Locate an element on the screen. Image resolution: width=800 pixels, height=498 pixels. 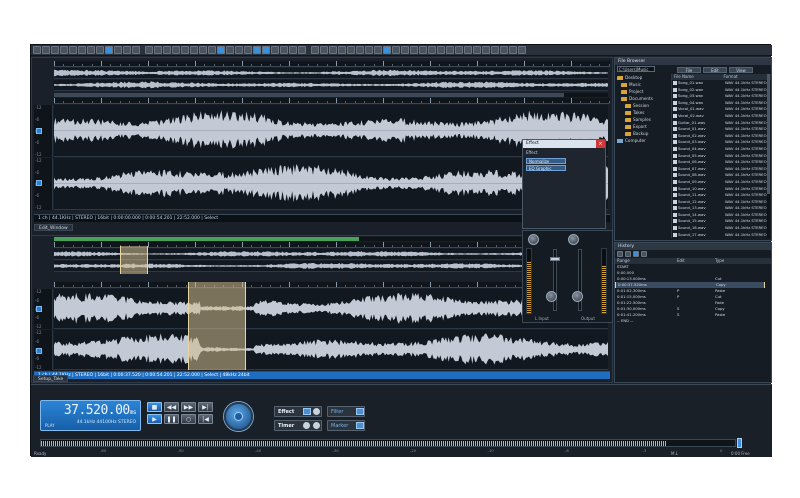
tab-edit-window: Edit_Window is located at coordinates (53, 227).